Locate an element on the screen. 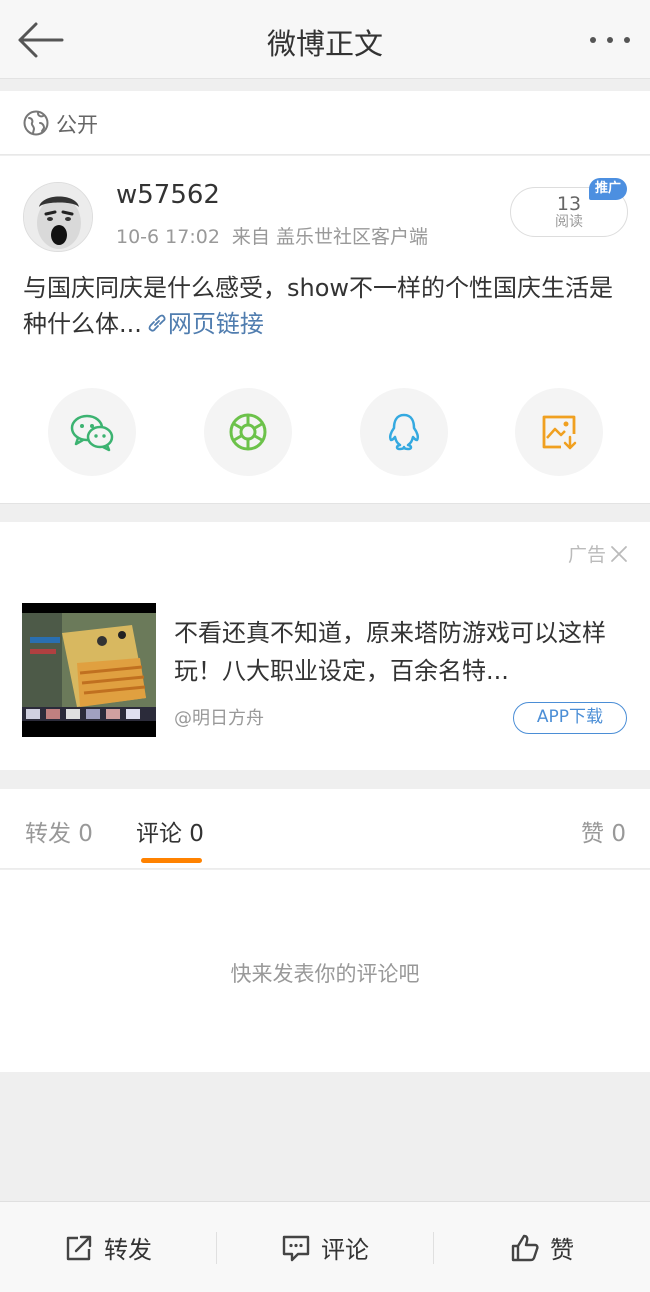 The width and height of the screenshot is (650, 1292). page-title: 微博正文 is located at coordinates (324, 44).